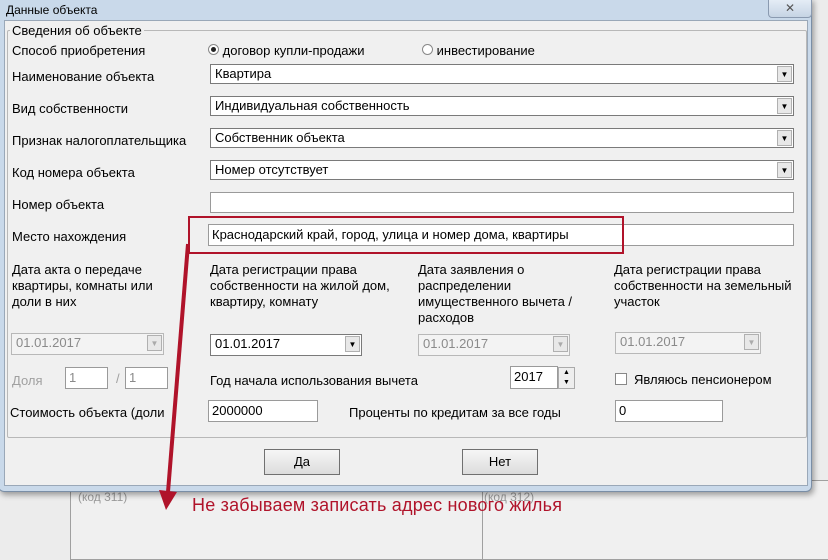 The height and width of the screenshot is (560, 828). Describe the element at coordinates (168, 500) in the screenshot. I see `arrow-head-icon` at that location.